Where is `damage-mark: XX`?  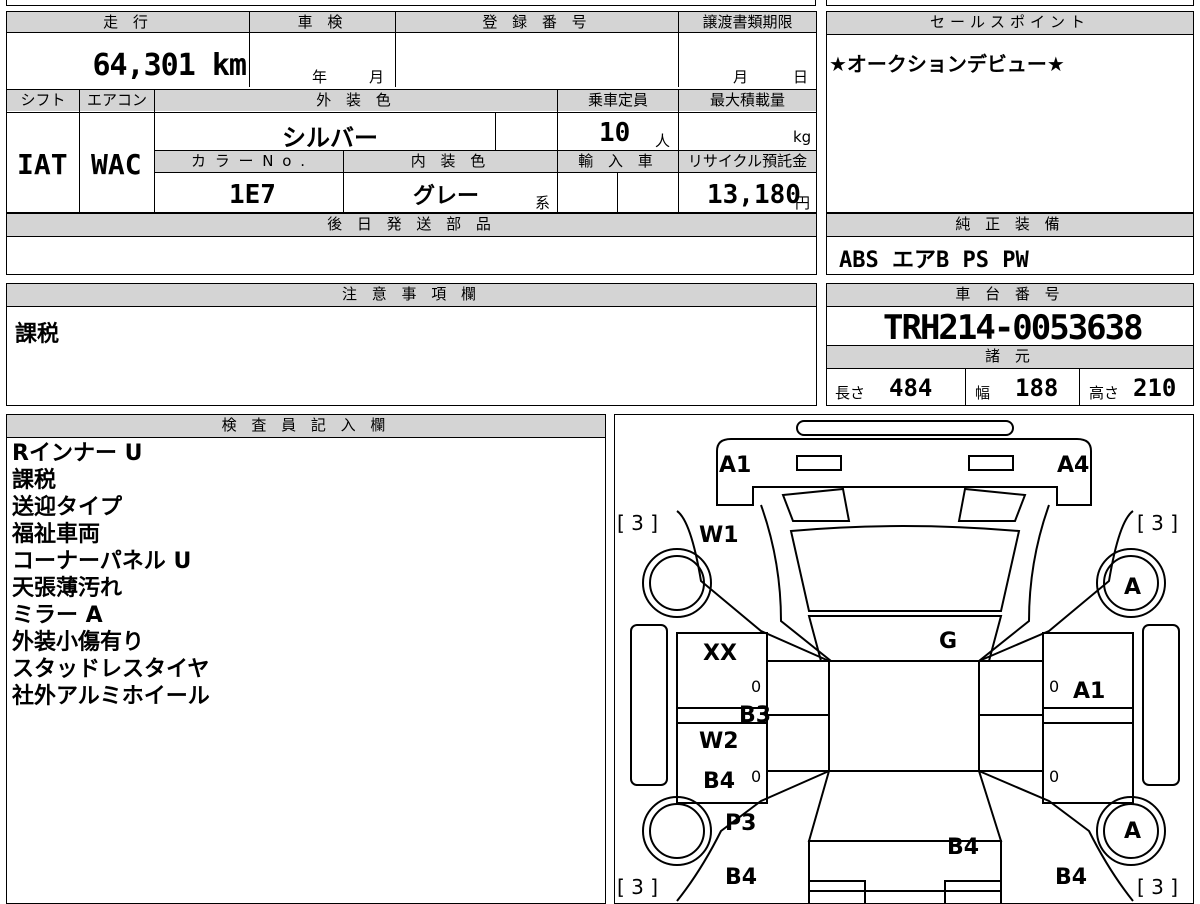
damage-mark: XX is located at coordinates (720, 653).